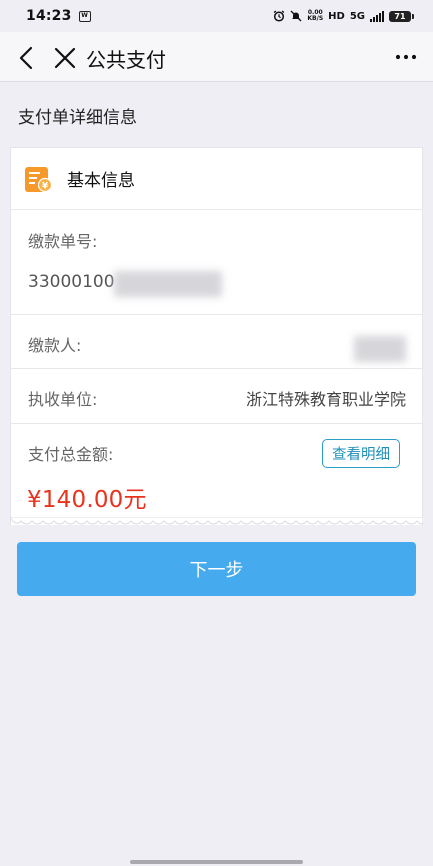 The width and height of the screenshot is (433, 866). I want to click on collector-value: 浙江特殊教育职业学院, so click(325, 399).